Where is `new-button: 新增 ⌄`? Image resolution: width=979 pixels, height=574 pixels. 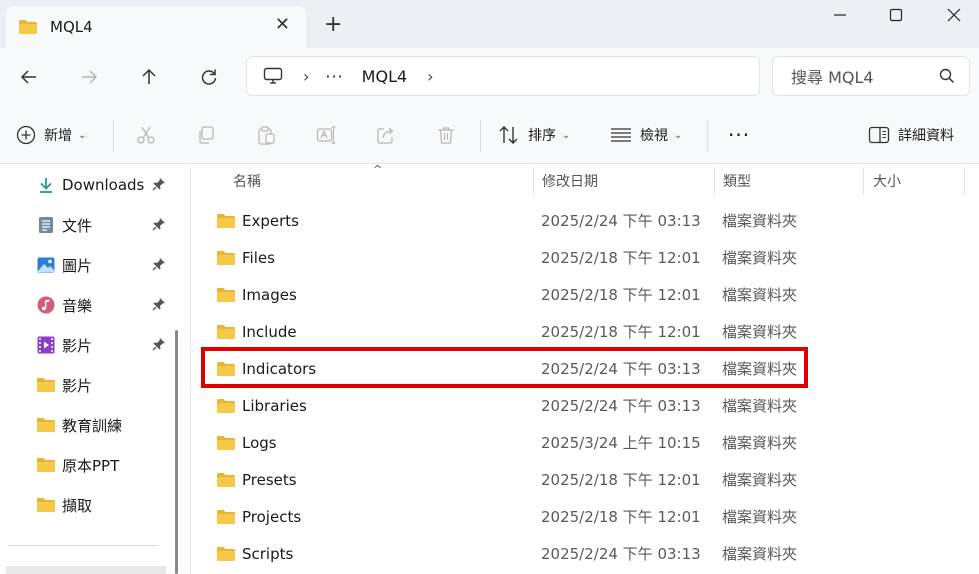 new-button: 新增 ⌄ is located at coordinates (51, 135).